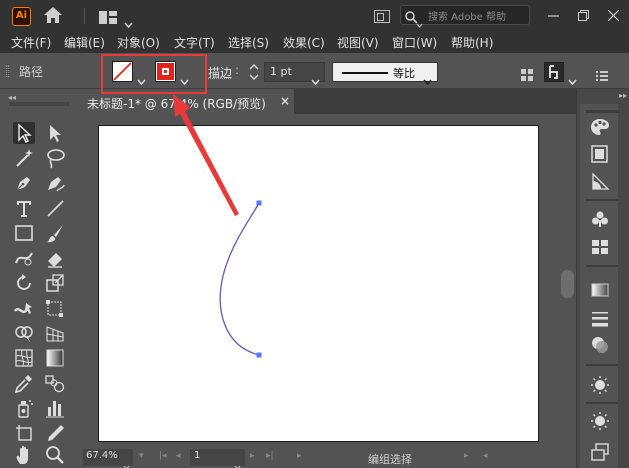 The height and width of the screenshot is (468, 629). What do you see at coordinates (24, 133) in the screenshot?
I see `selection-tool` at bounding box center [24, 133].